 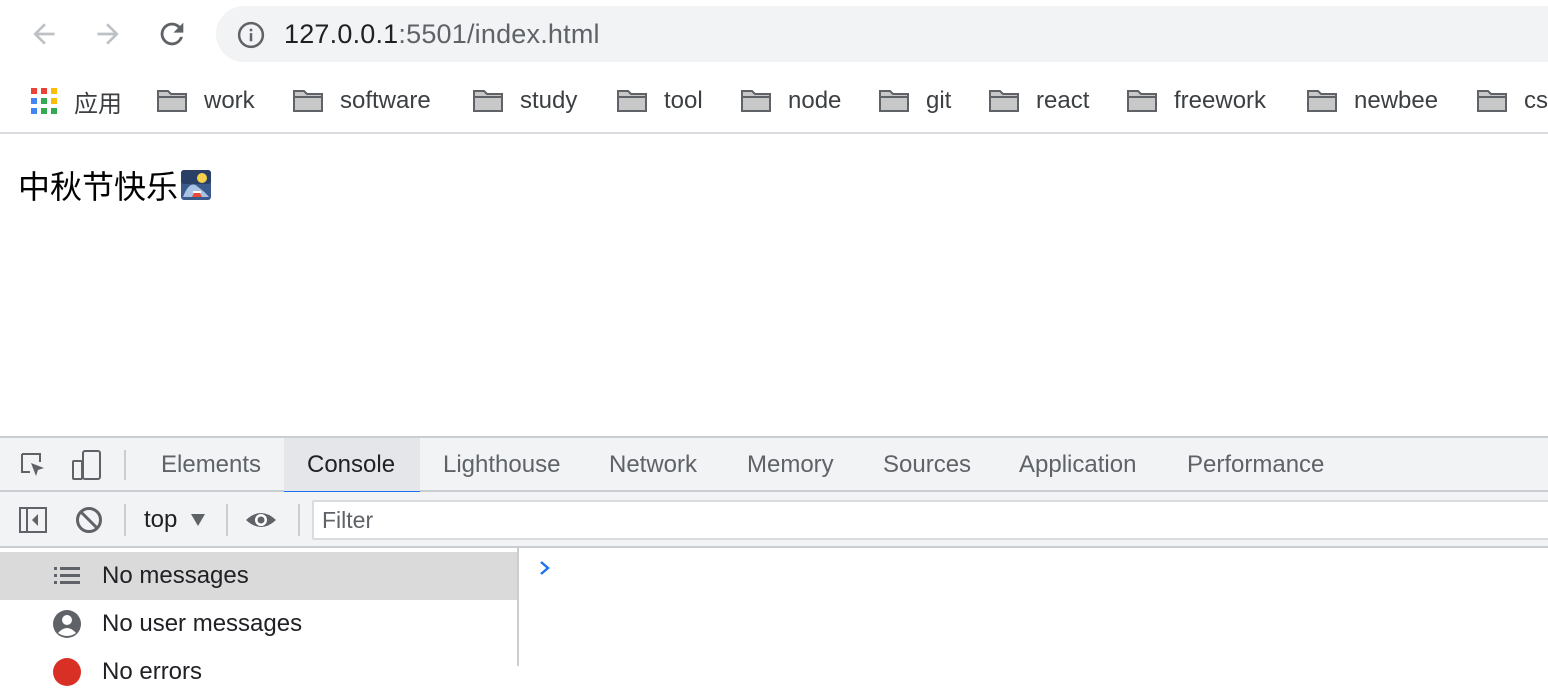 I want to click on tab-sources: Sources, so click(x=927, y=465).